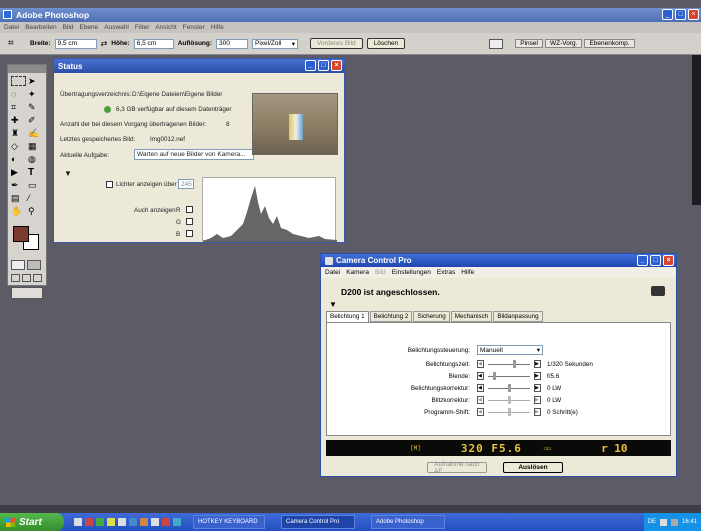 Image resolution: width=701 pixels, height=531 pixels. What do you see at coordinates (509, 412) in the screenshot?
I see `programm-shift-slider: ◀ ▶` at bounding box center [509, 412].